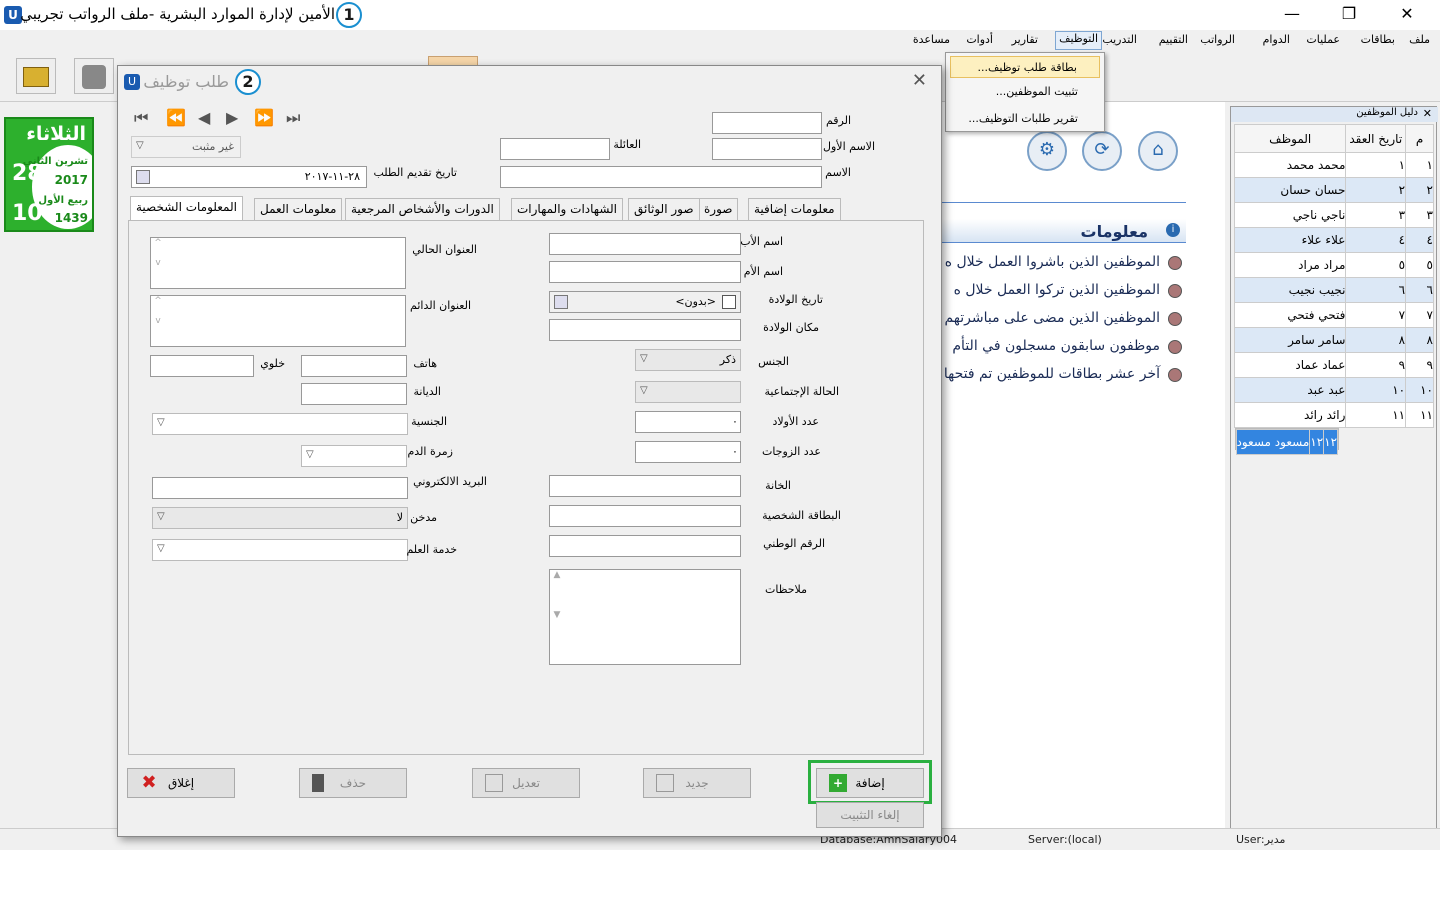 The width and height of the screenshot is (1440, 900). Describe the element at coordinates (718, 209) in the screenshot. I see `tab-photo: صورة` at that location.